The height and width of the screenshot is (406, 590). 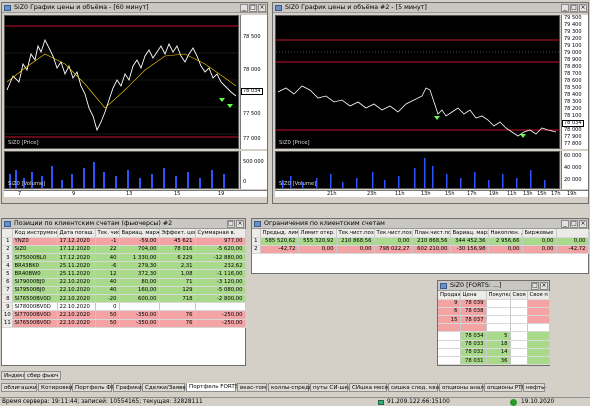 I want to click on limits-titlebar: Ограничения по клиентским счетам _ □ ×, so click(x=420, y=224).